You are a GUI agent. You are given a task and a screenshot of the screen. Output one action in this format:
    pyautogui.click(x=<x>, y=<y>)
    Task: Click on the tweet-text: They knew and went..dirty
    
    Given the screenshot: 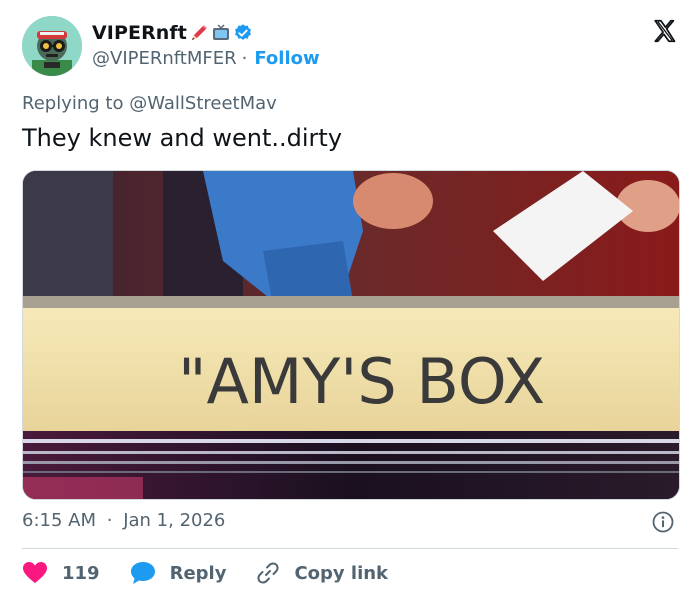 What is the action you would take?
    pyautogui.click(x=182, y=138)
    